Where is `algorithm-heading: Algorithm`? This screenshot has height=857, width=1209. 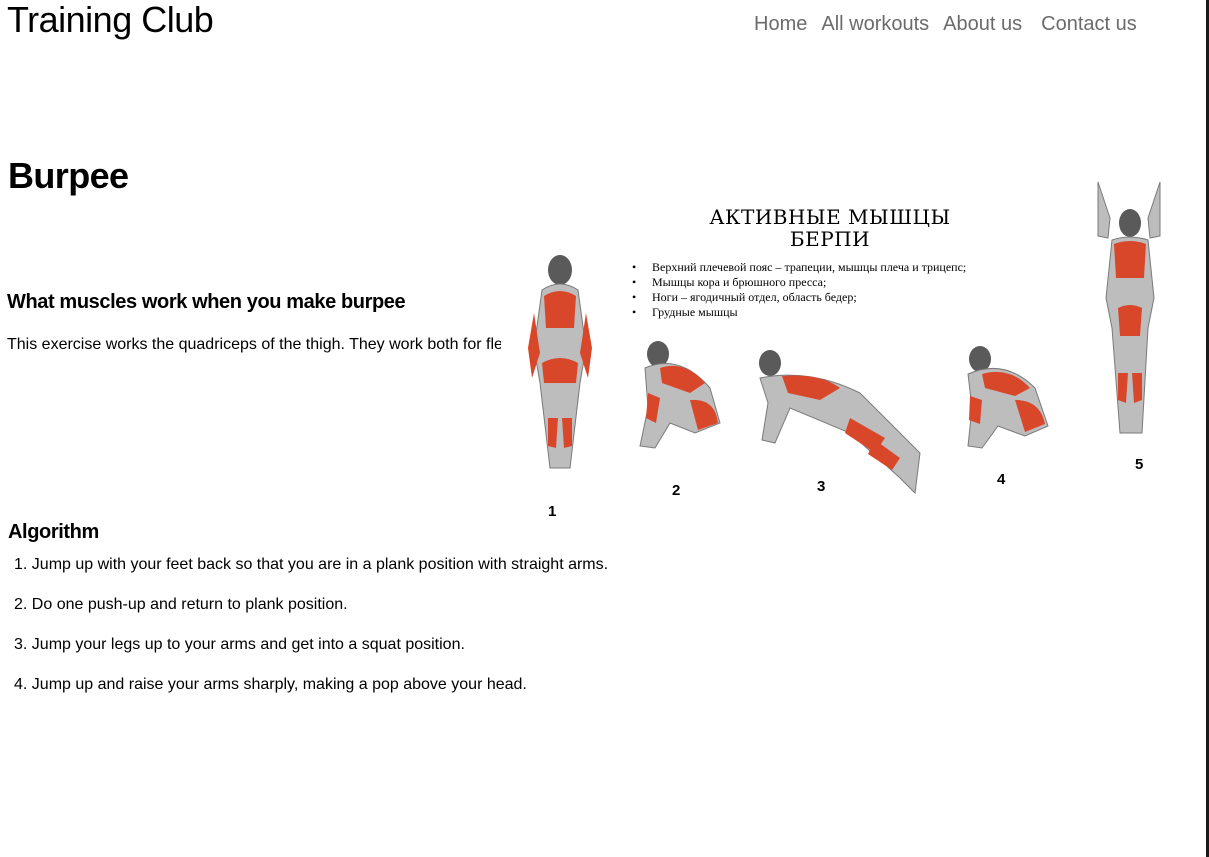 algorithm-heading: Algorithm is located at coordinates (53, 532).